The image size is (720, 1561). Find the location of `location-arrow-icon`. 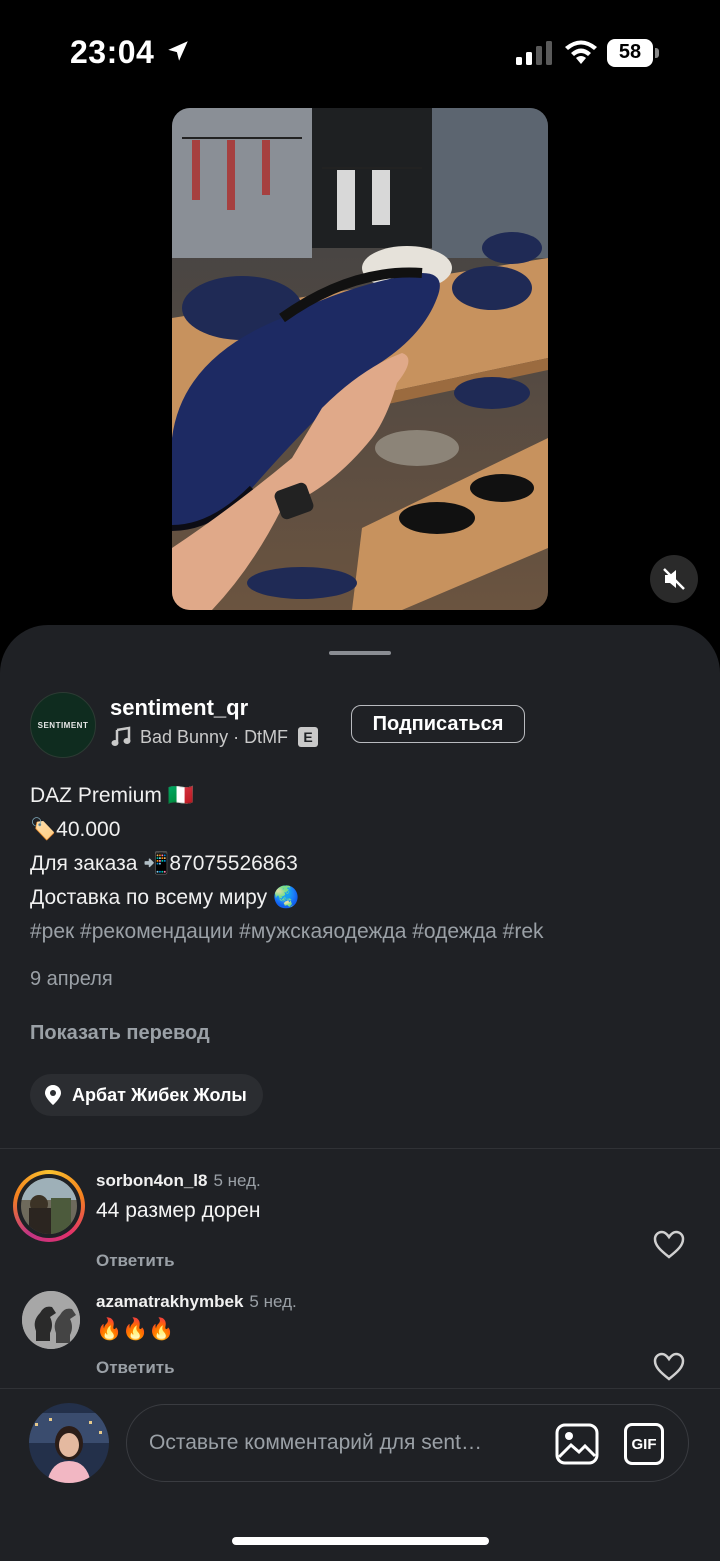

location-arrow-icon is located at coordinates (178, 51).